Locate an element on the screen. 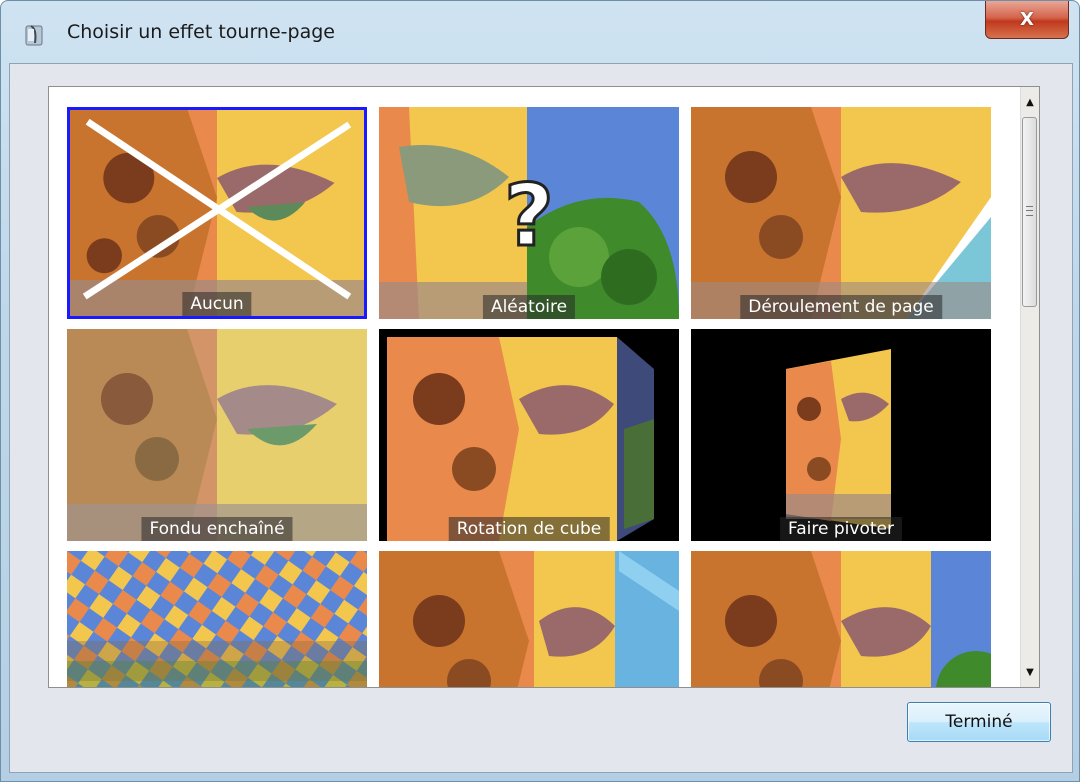 Image resolution: width=1080 pixels, height=782 pixels. effect-tile-crossfade: Fondu enchaîné is located at coordinates (217, 435).